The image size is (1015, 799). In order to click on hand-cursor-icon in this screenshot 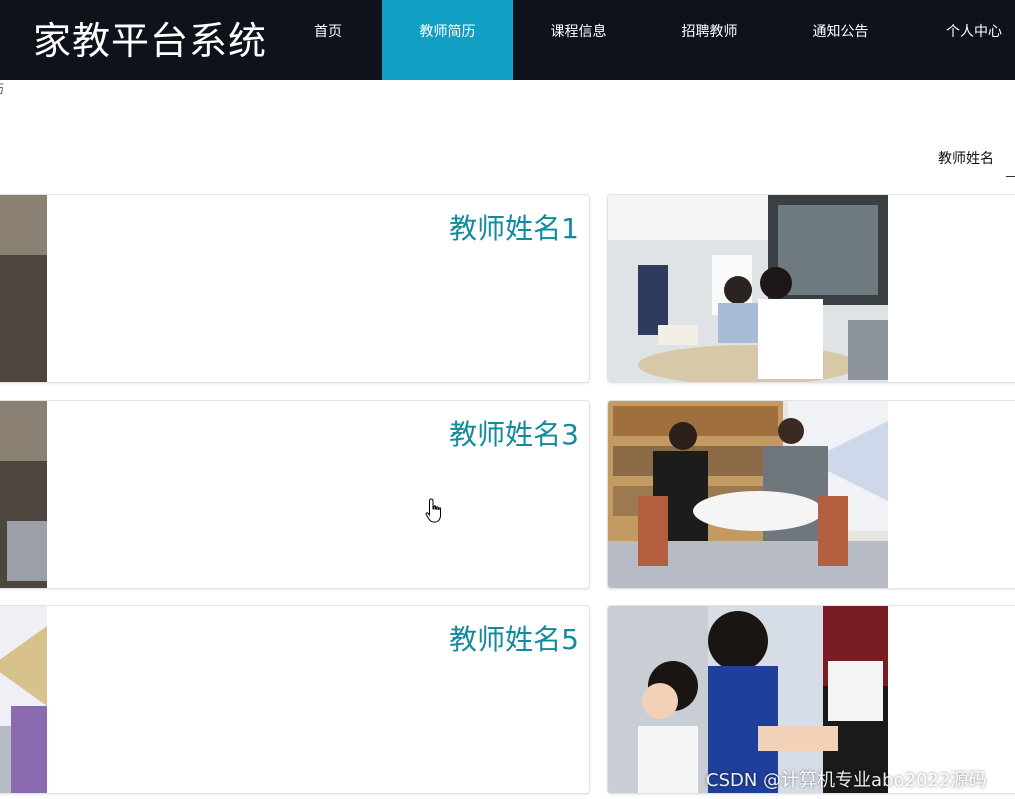, I will do `click(433, 510)`.